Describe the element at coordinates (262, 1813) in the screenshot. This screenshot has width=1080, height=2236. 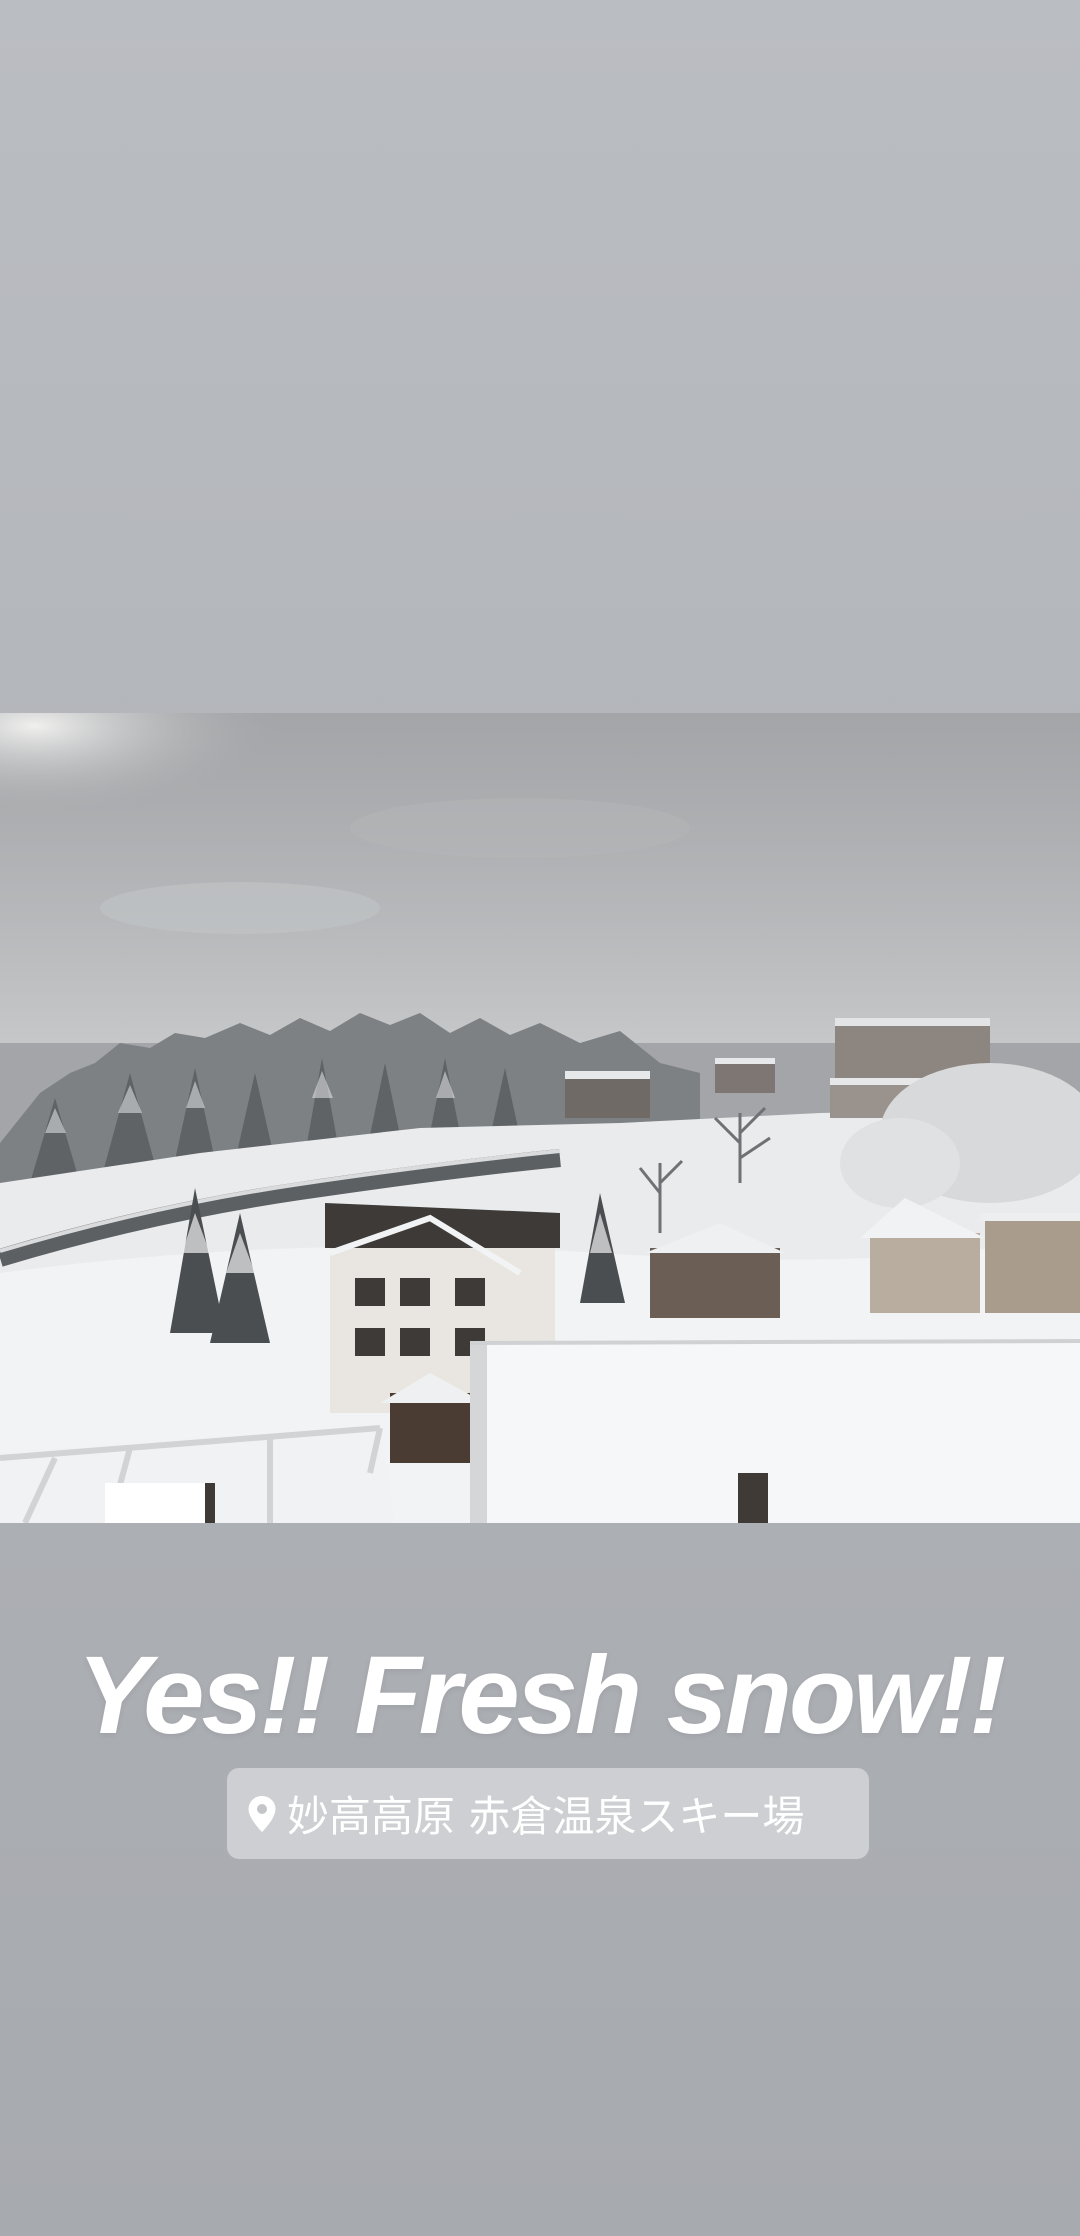
I see `location-pin-icon` at that location.